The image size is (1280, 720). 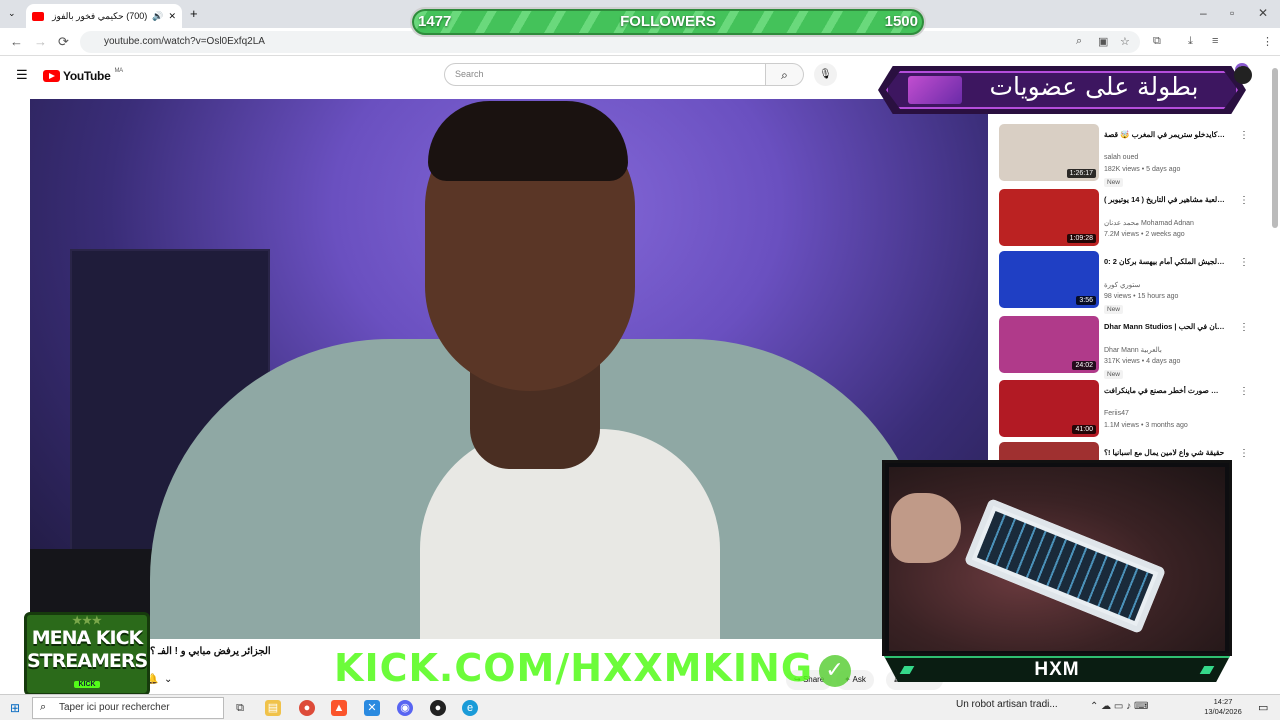 I want to click on tab-list-icon: ⌄, so click(x=12, y=13).